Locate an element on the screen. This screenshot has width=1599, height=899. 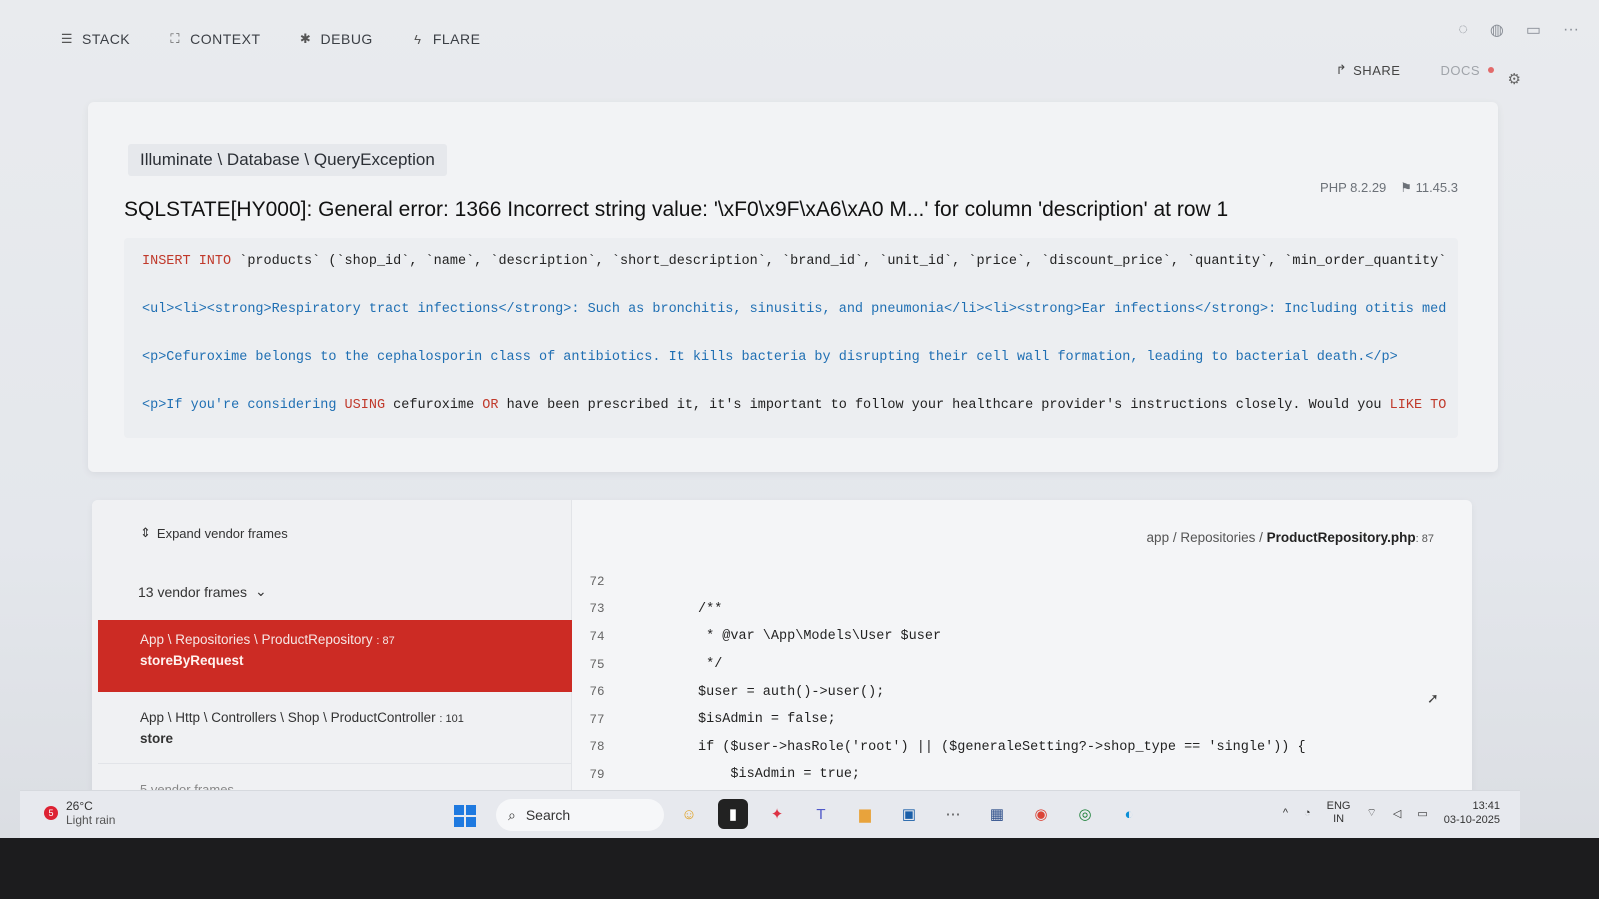
system-tray: ^ ◔ ENG IN ⌔ ◁ ▭ 13:41 03-10-2025 is located at coordinates (1391, 813).